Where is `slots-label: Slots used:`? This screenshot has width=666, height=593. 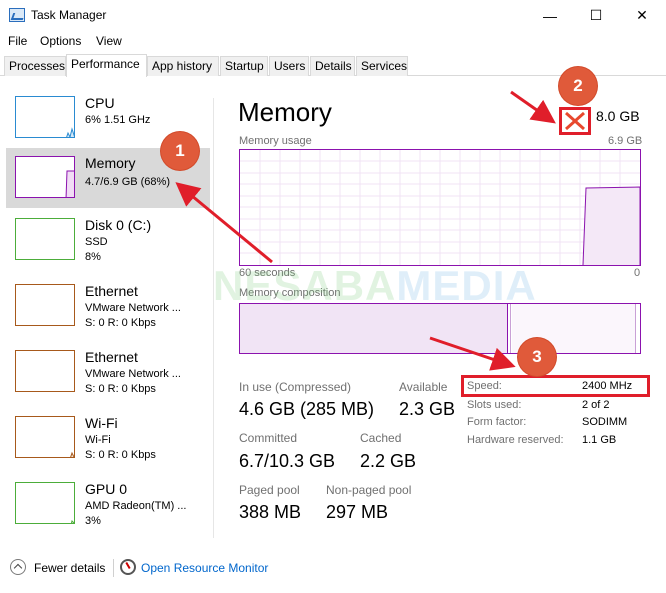 slots-label: Slots used: is located at coordinates (494, 405).